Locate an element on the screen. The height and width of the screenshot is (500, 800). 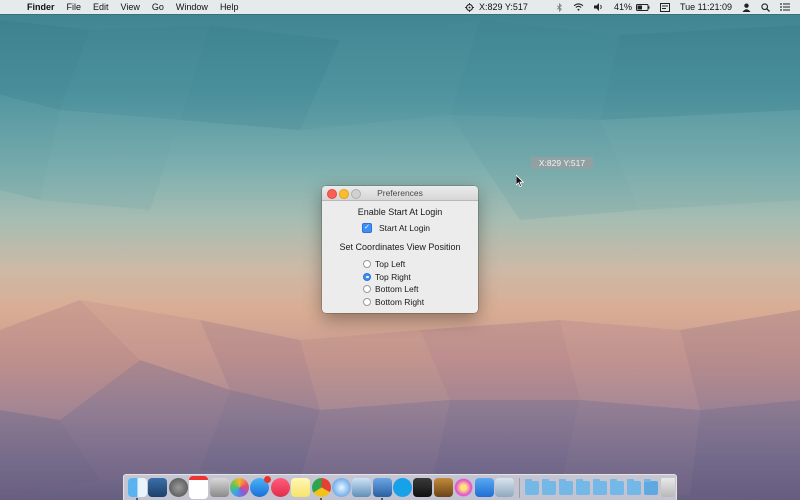
dropbox-icon is located at coordinates (484, 487).